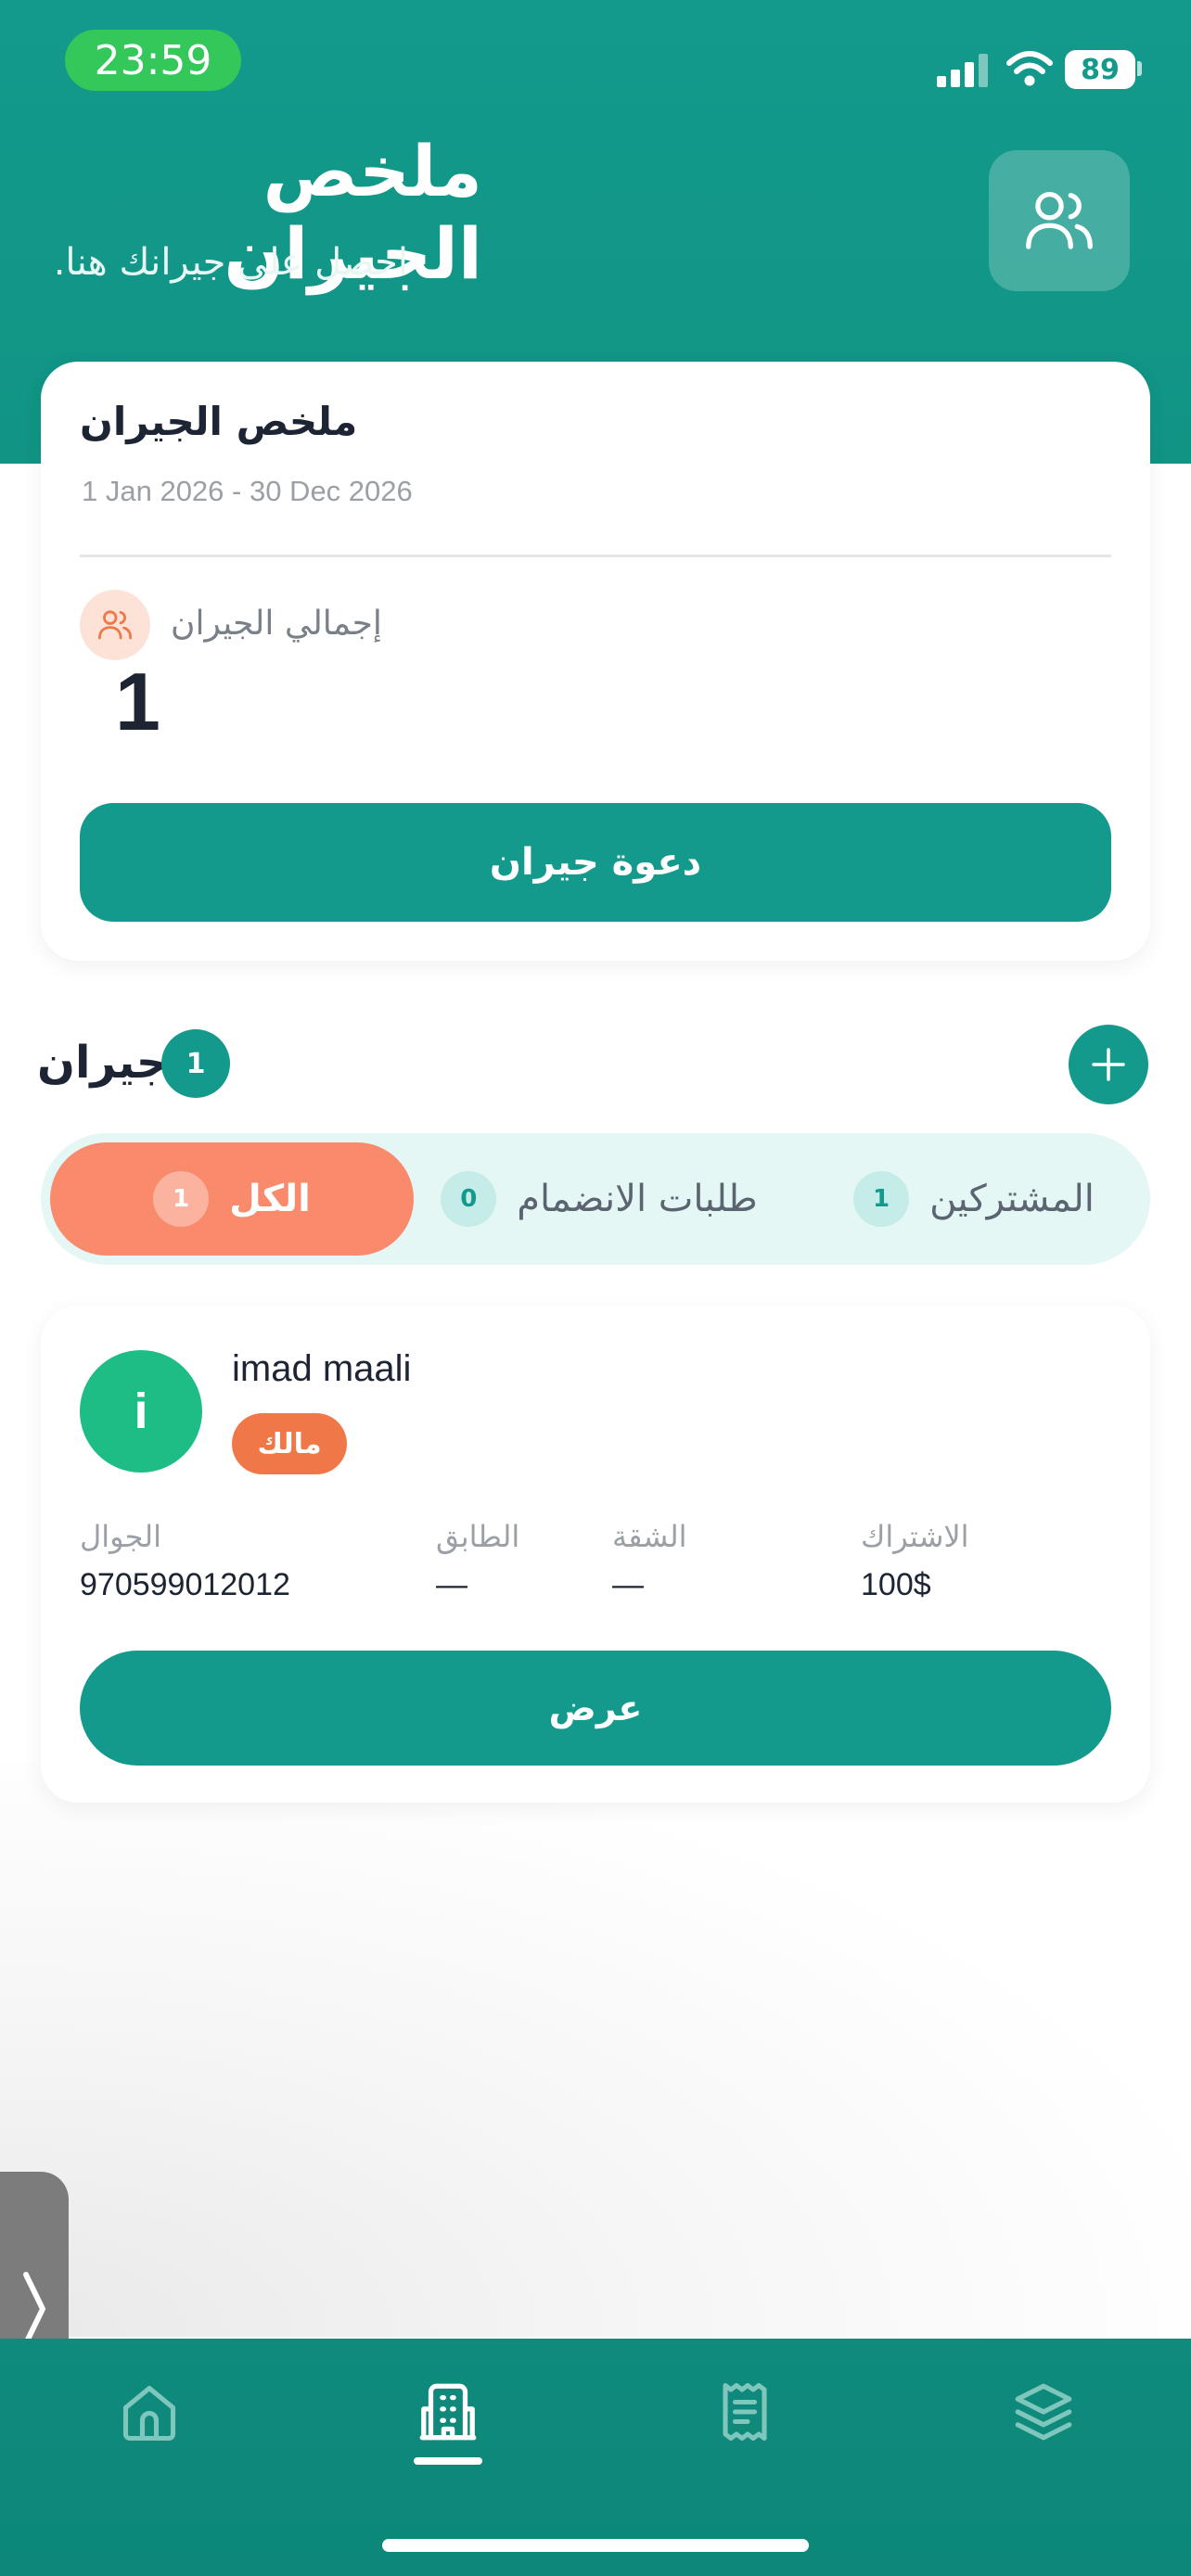 This screenshot has width=1191, height=2576. What do you see at coordinates (962, 71) in the screenshot?
I see `cellular-signal-icon` at bounding box center [962, 71].